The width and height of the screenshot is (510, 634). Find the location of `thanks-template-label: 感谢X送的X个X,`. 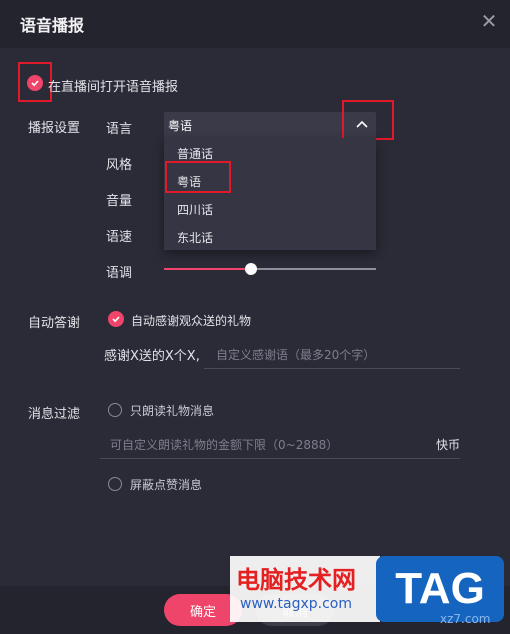

thanks-template-label: 感谢X送的X个X, is located at coordinates (152, 356).